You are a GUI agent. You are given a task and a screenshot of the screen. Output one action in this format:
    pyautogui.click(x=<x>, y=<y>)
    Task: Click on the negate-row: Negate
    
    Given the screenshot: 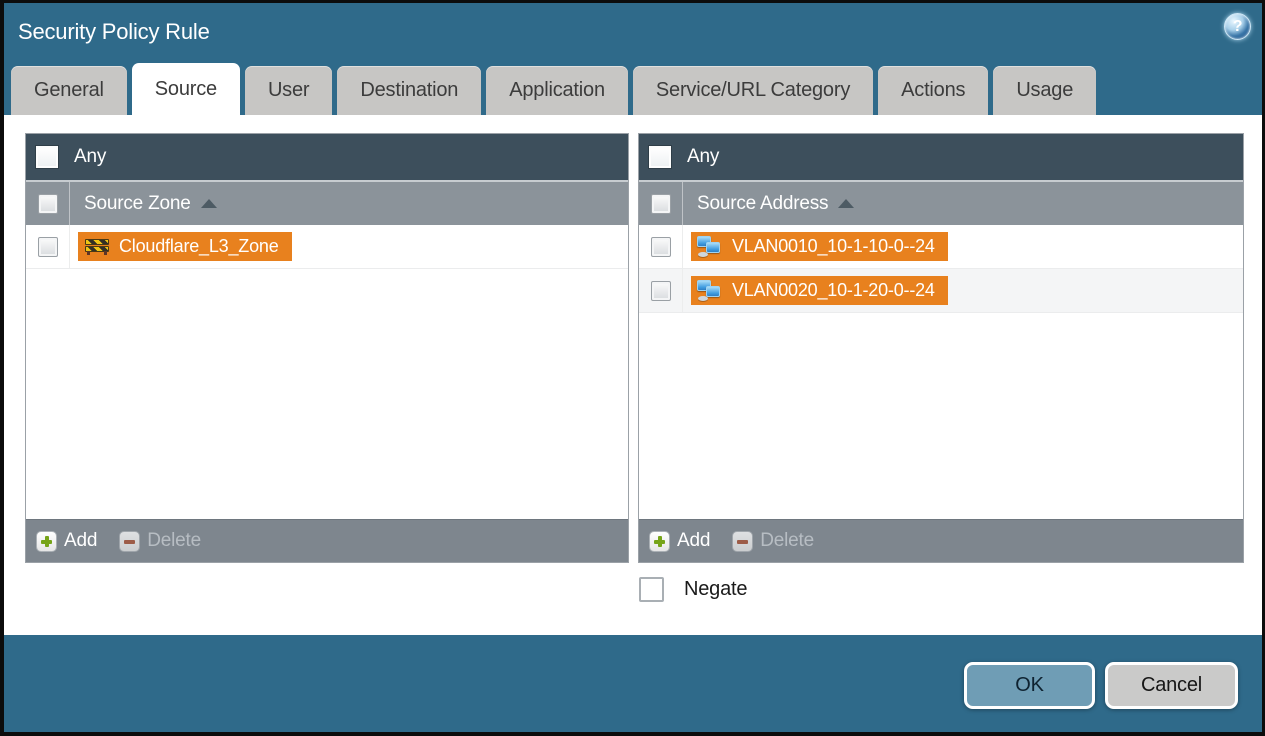 What is the action you would take?
    pyautogui.click(x=693, y=589)
    